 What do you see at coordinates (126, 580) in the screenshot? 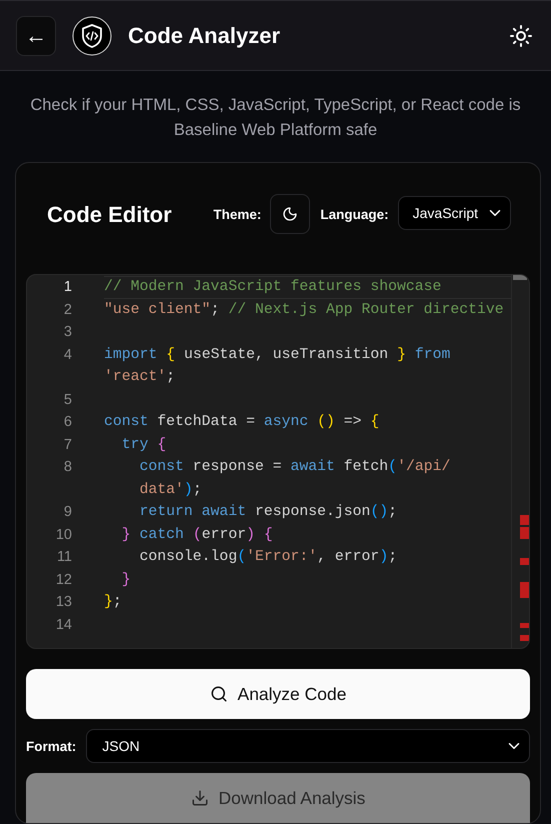
I see `code-line: }` at bounding box center [126, 580].